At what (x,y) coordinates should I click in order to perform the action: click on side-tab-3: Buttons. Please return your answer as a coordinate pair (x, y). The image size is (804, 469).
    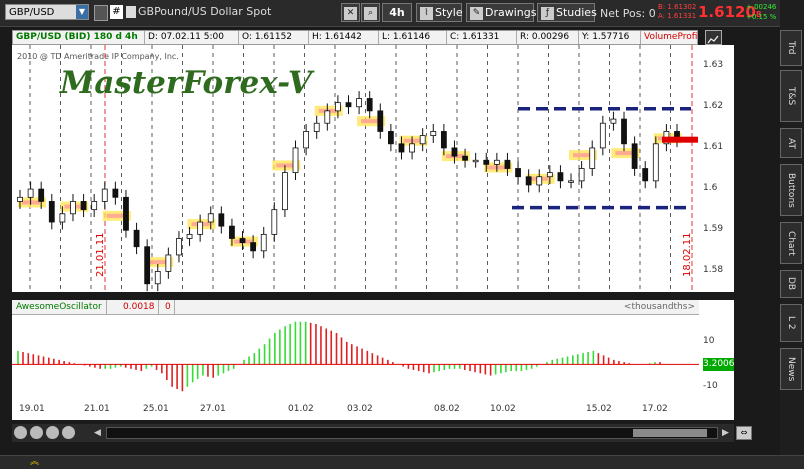
    Looking at the image, I should click on (791, 190).